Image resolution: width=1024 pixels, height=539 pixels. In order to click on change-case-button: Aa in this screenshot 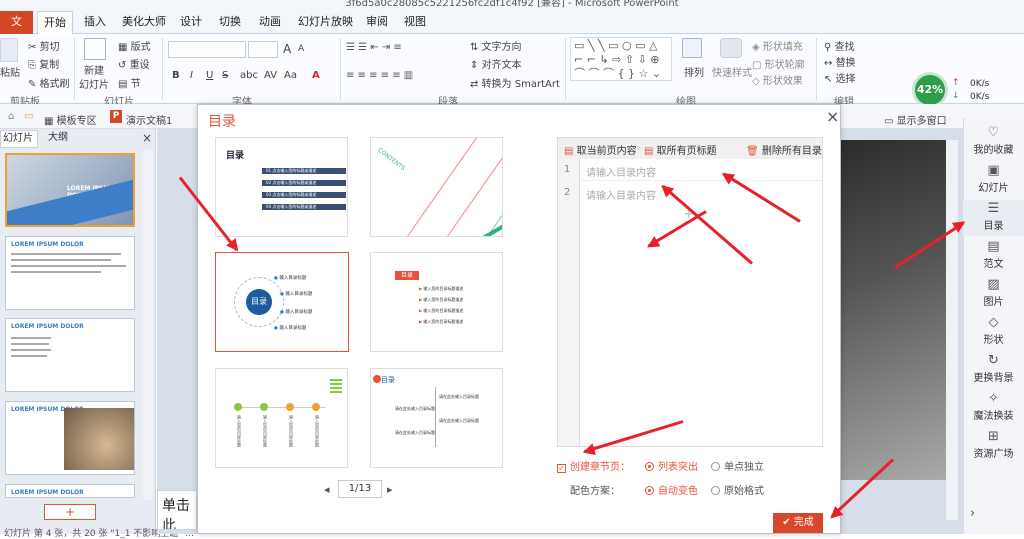, I will do `click(290, 75)`.